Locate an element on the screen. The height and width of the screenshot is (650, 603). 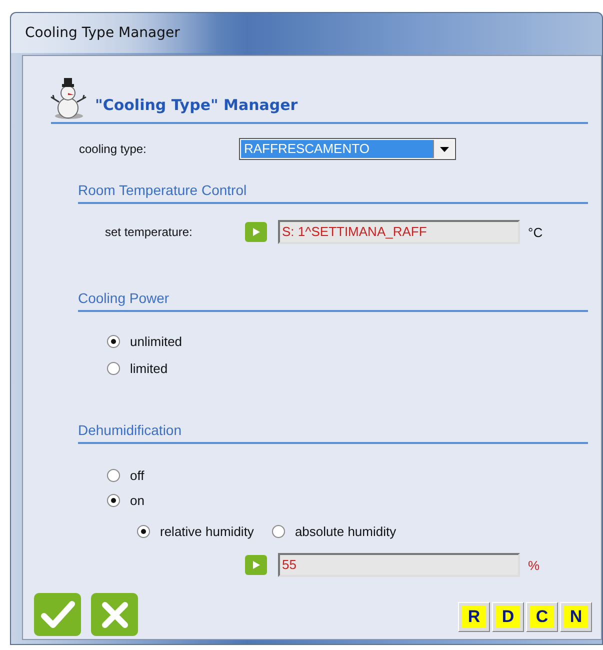
unit-label: °C is located at coordinates (535, 232).